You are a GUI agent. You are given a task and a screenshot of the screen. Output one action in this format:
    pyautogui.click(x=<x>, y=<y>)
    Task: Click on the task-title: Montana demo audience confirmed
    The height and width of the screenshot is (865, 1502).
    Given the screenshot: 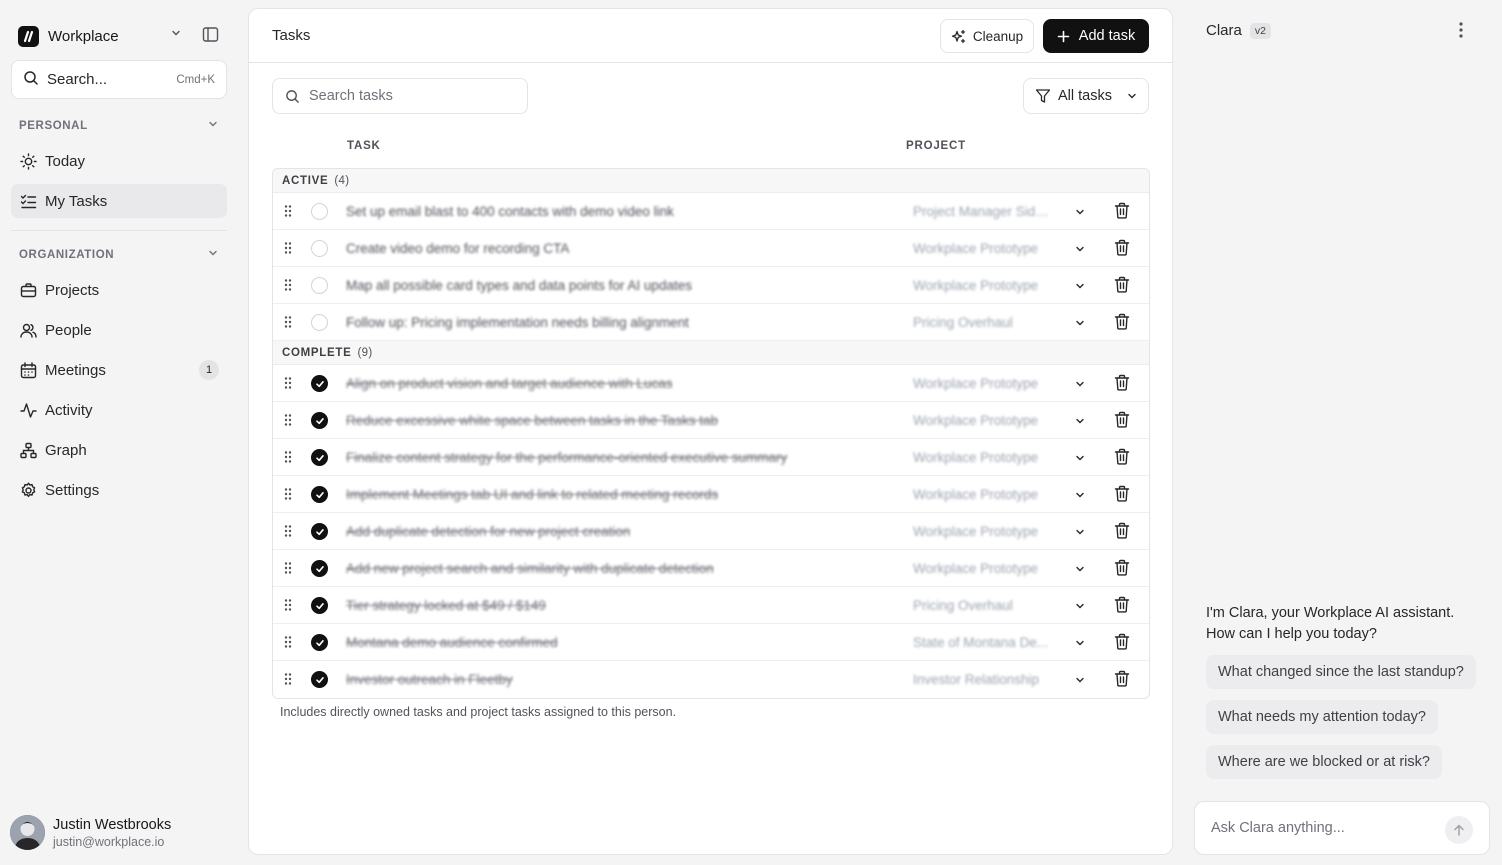 What is the action you would take?
    pyautogui.click(x=452, y=642)
    